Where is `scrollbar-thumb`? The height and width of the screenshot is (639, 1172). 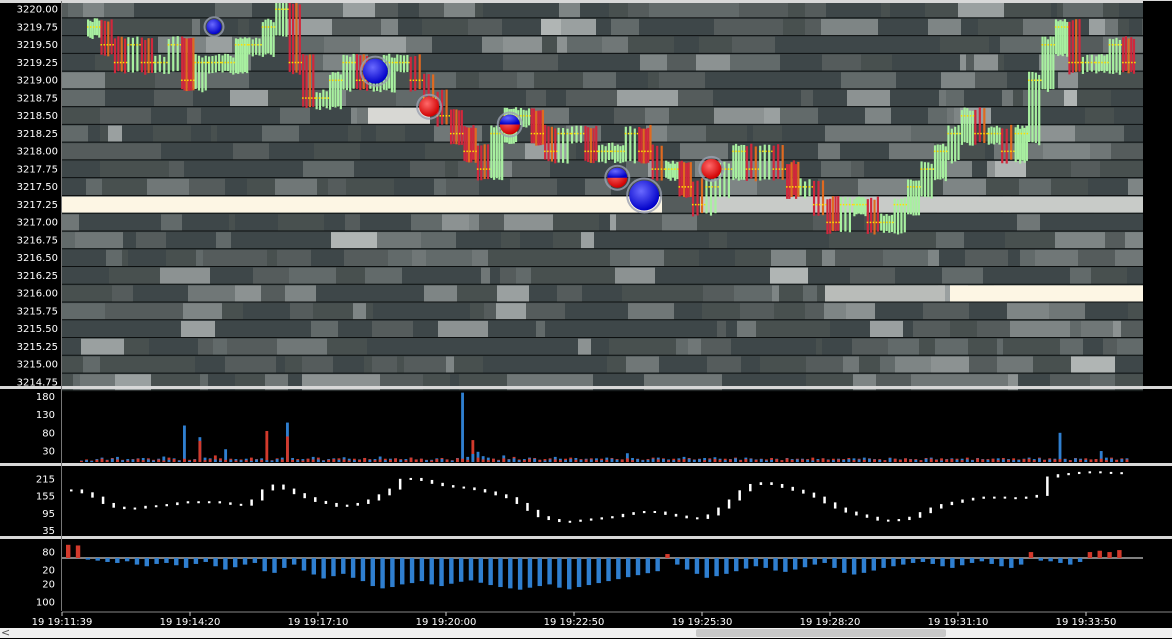
scrollbar-thumb is located at coordinates (821, 633).